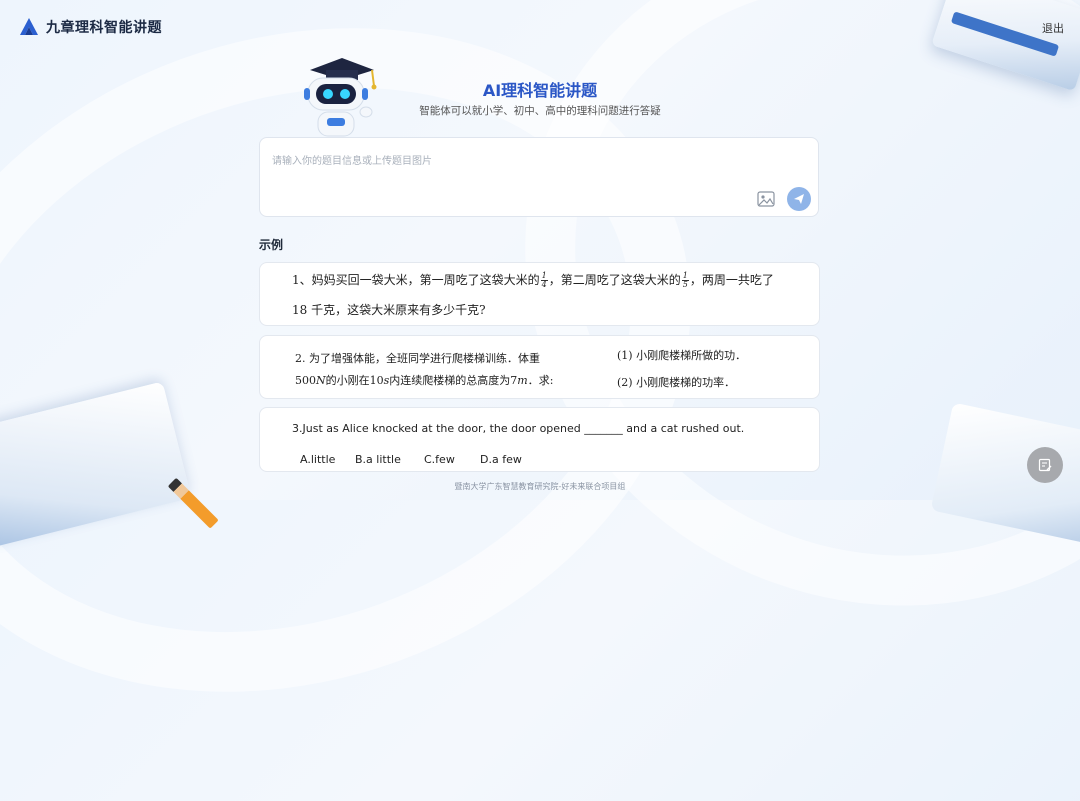  What do you see at coordinates (1053, 28) in the screenshot?
I see `logout-button: 退出` at bounding box center [1053, 28].